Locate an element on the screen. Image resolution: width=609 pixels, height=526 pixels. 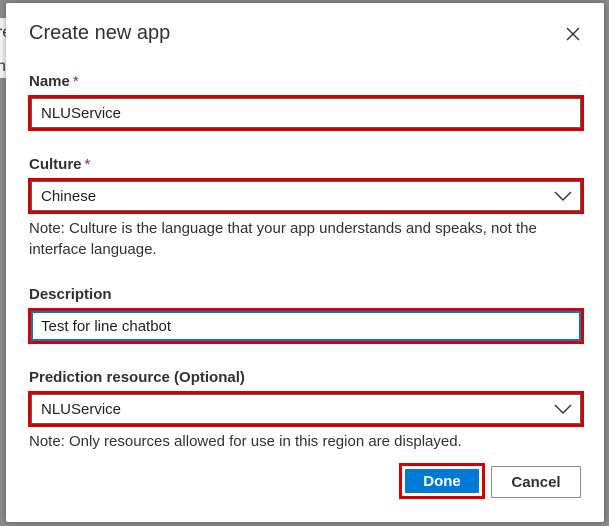
cancel-button: Cancel is located at coordinates (536, 482).